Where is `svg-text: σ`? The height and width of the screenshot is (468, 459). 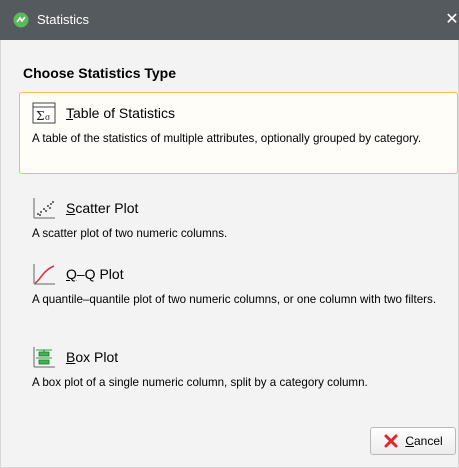 svg-text: σ is located at coordinates (48, 117).